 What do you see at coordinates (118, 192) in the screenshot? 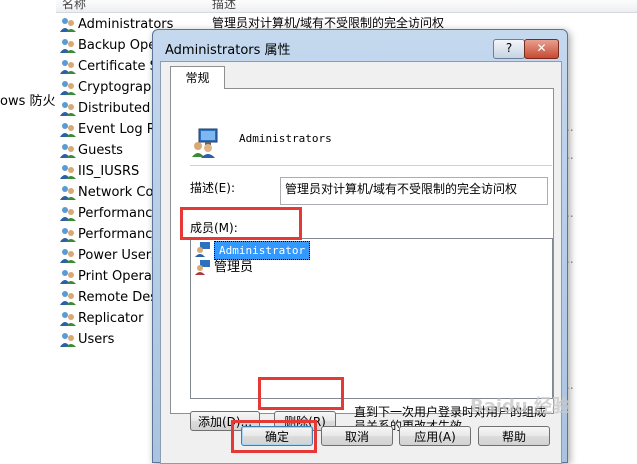
I see `list-item-label: Network Cor` at bounding box center [118, 192].